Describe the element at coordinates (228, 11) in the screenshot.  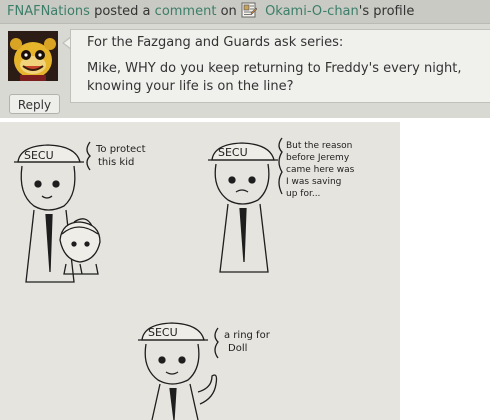
I see `header-preposition: on` at that location.